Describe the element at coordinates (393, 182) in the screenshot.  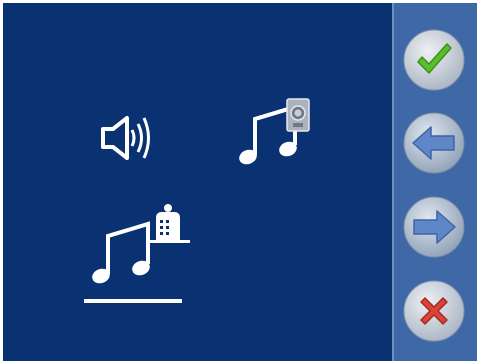
I see `panel-divider` at that location.